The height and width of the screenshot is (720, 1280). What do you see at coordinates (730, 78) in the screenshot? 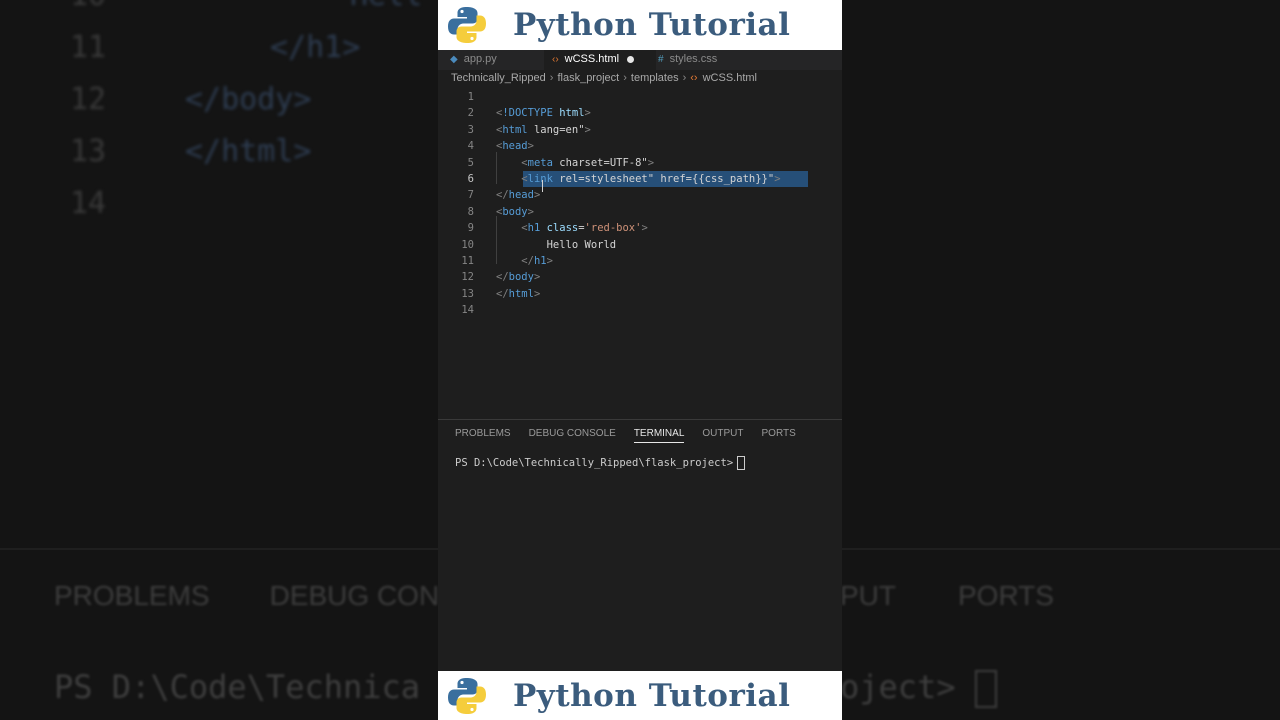
I see `breadcrumb-item: wCSS.html` at bounding box center [730, 78].